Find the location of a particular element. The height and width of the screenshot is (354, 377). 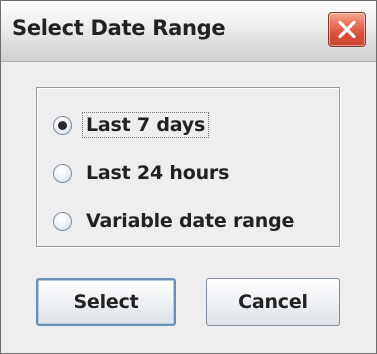

close-button is located at coordinates (347, 29).